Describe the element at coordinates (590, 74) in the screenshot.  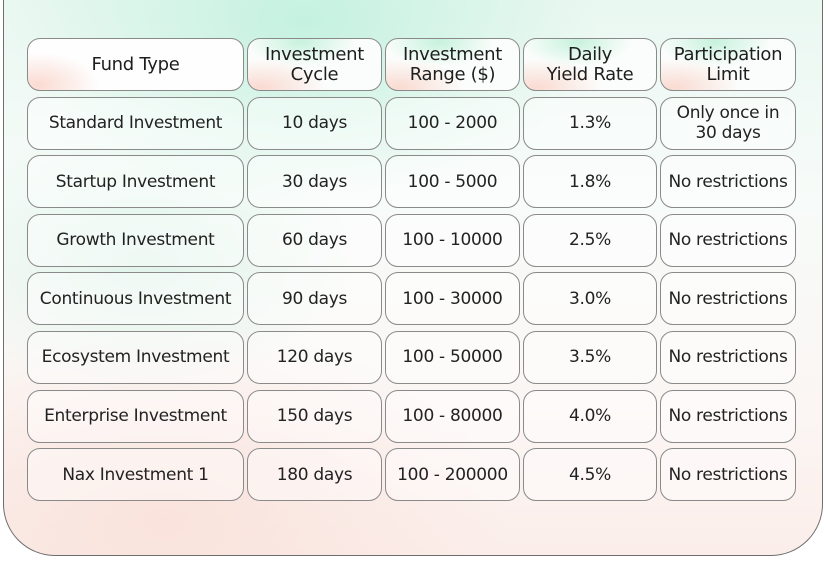
I see `header-daily-yield-line2: Yield Rate` at that location.